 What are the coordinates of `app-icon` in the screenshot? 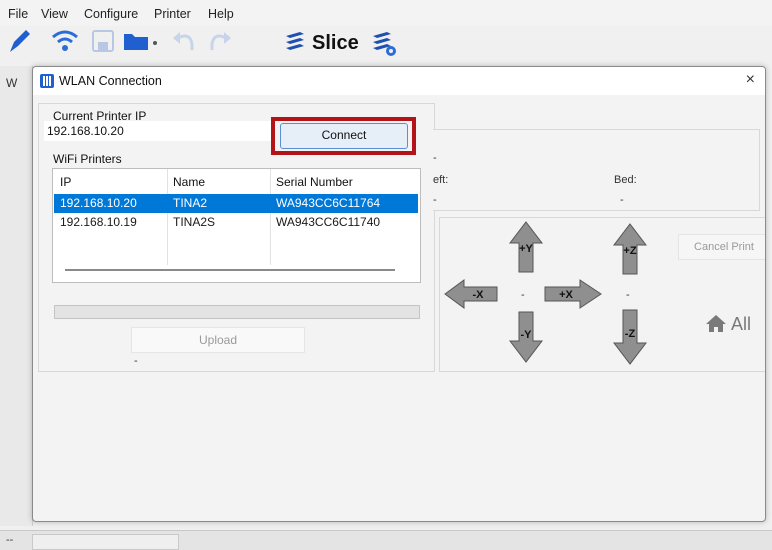 It's located at (47, 81).